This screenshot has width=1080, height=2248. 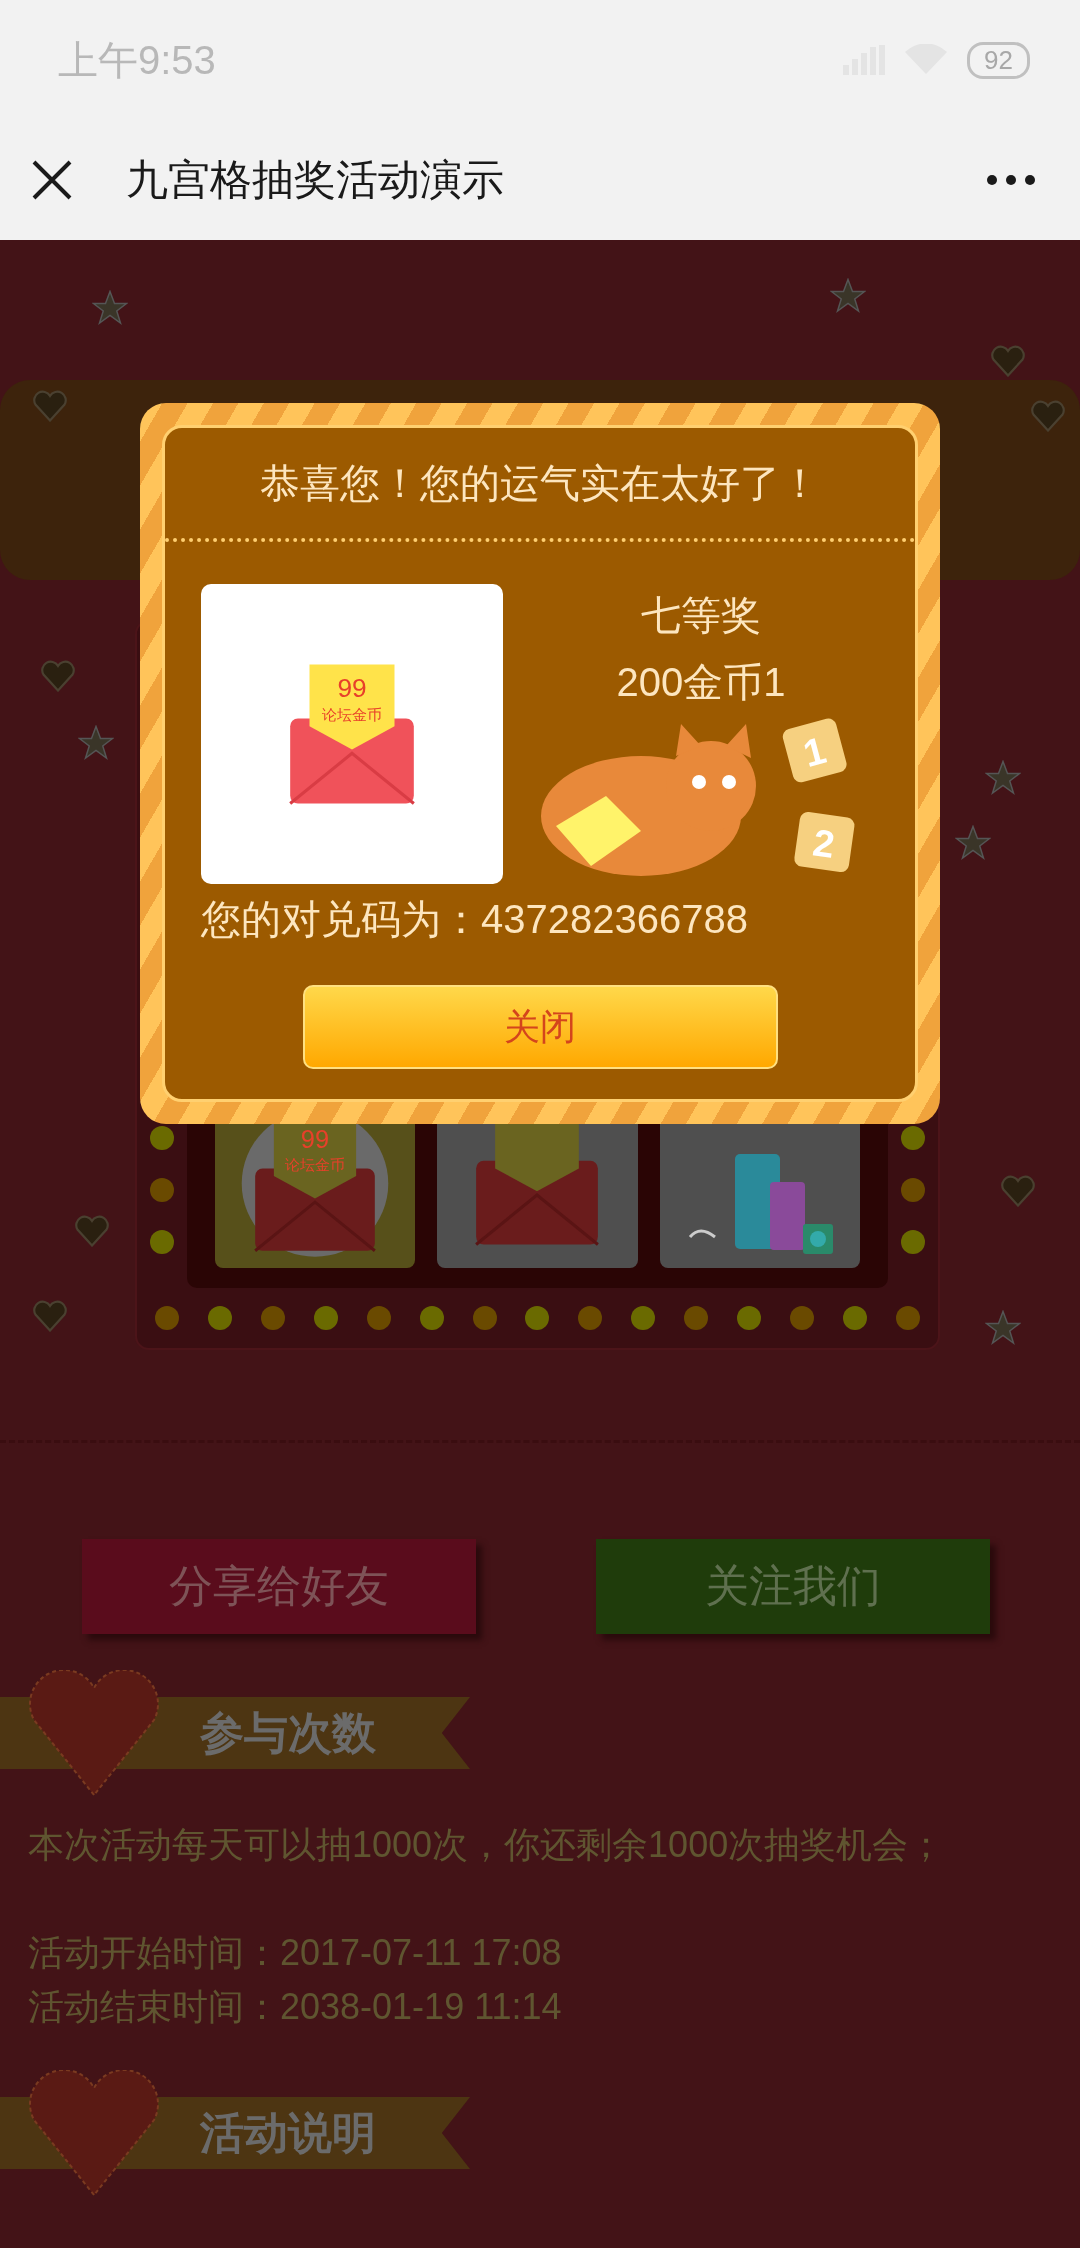 What do you see at coordinates (701, 682) in the screenshot?
I see `prize-detail: 200金币1` at bounding box center [701, 682].